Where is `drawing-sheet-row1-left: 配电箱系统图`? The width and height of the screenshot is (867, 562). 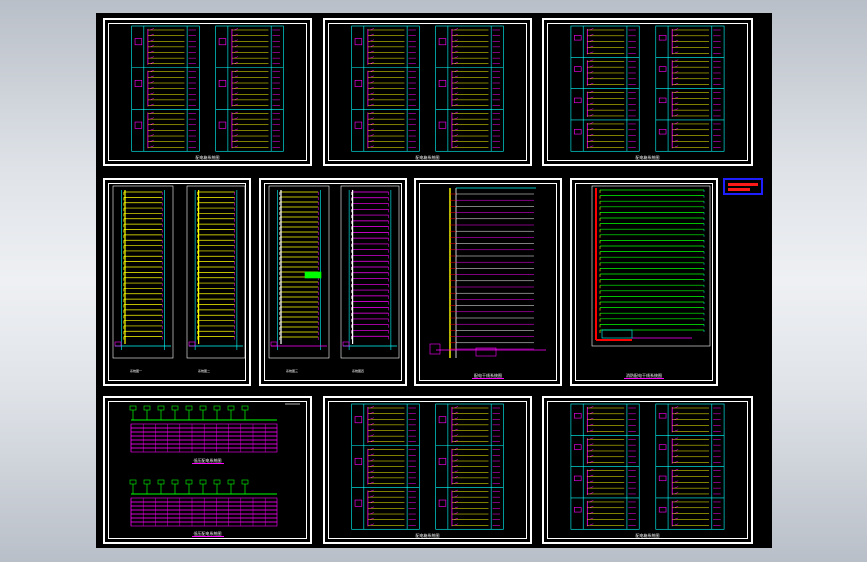 drawing-sheet-row1-left: 配电箱系统图 is located at coordinates (207, 92).